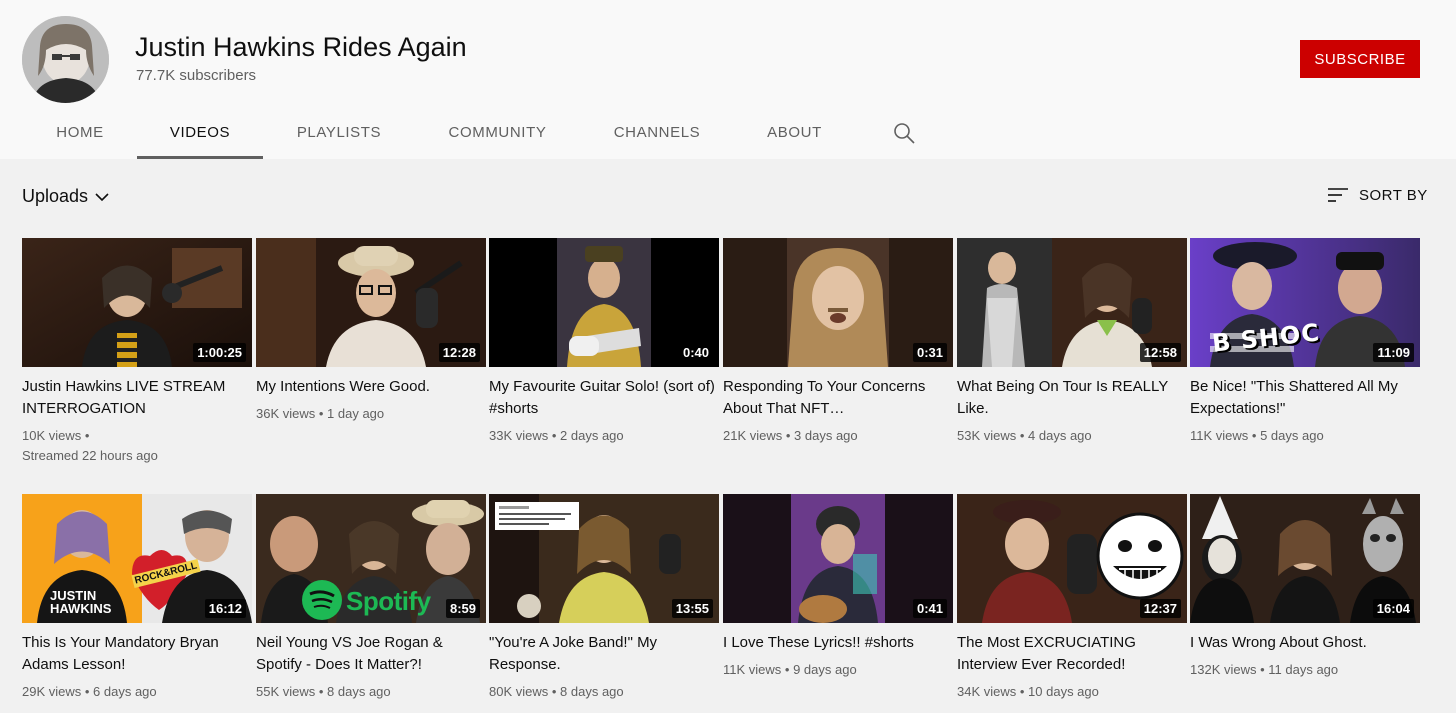 This screenshot has height=713, width=1456. Describe the element at coordinates (371, 558) in the screenshot. I see `video-thumbnail: Spotify 8:59` at that location.